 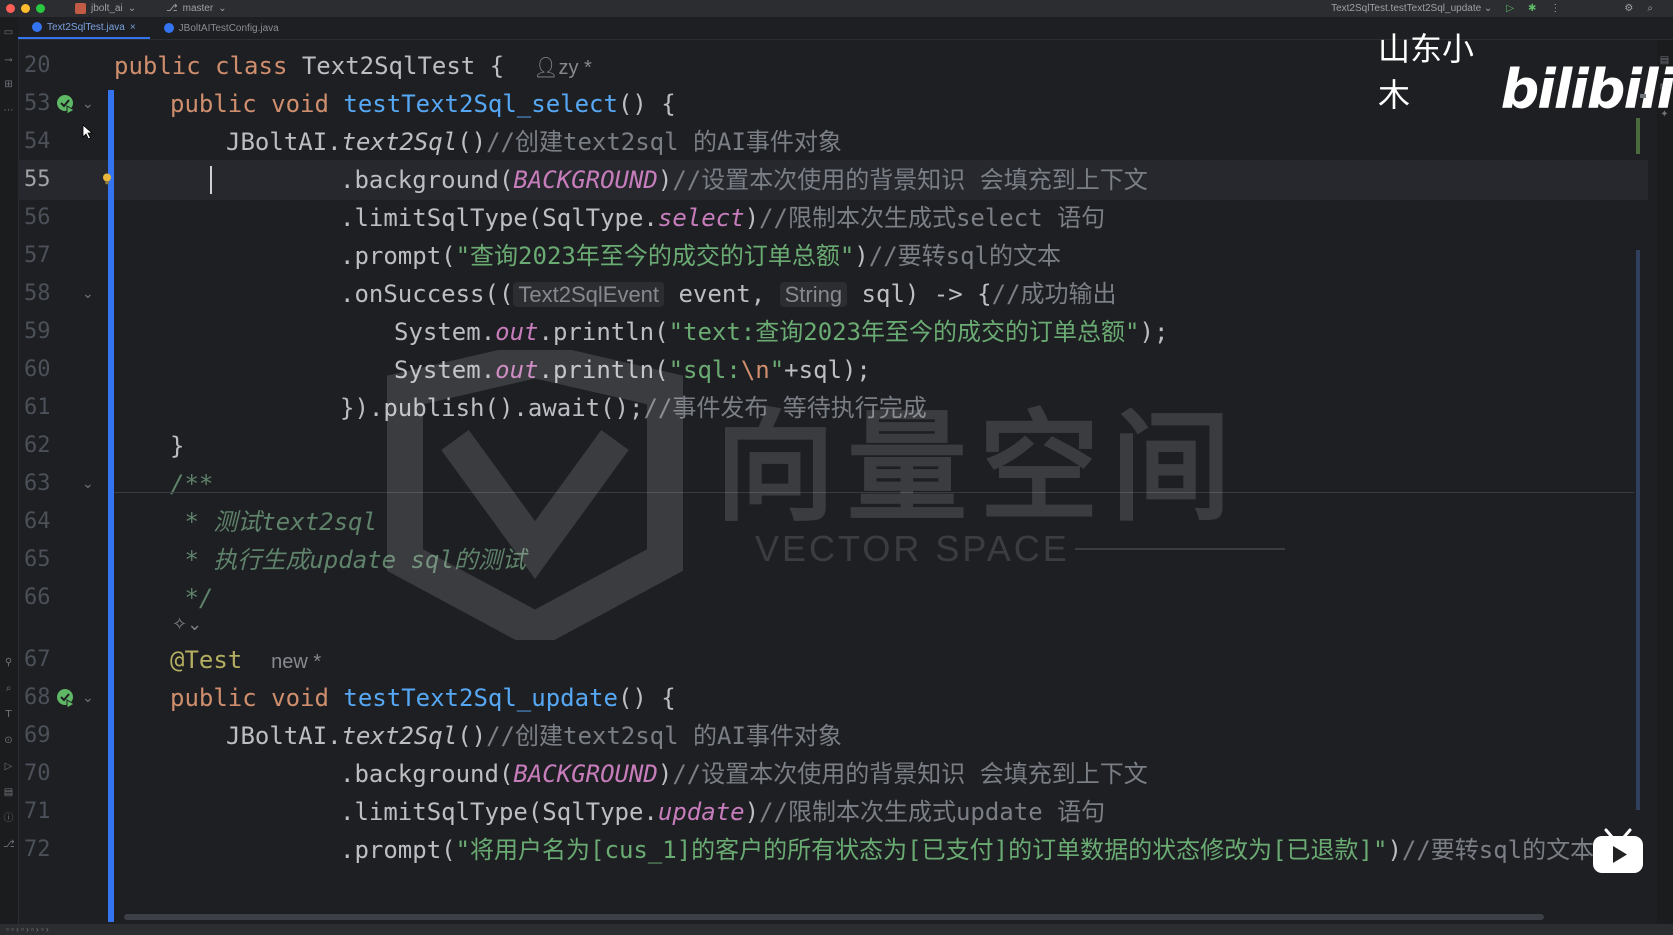 I want to click on commit-tool-icon: ⊸, so click(x=8, y=60).